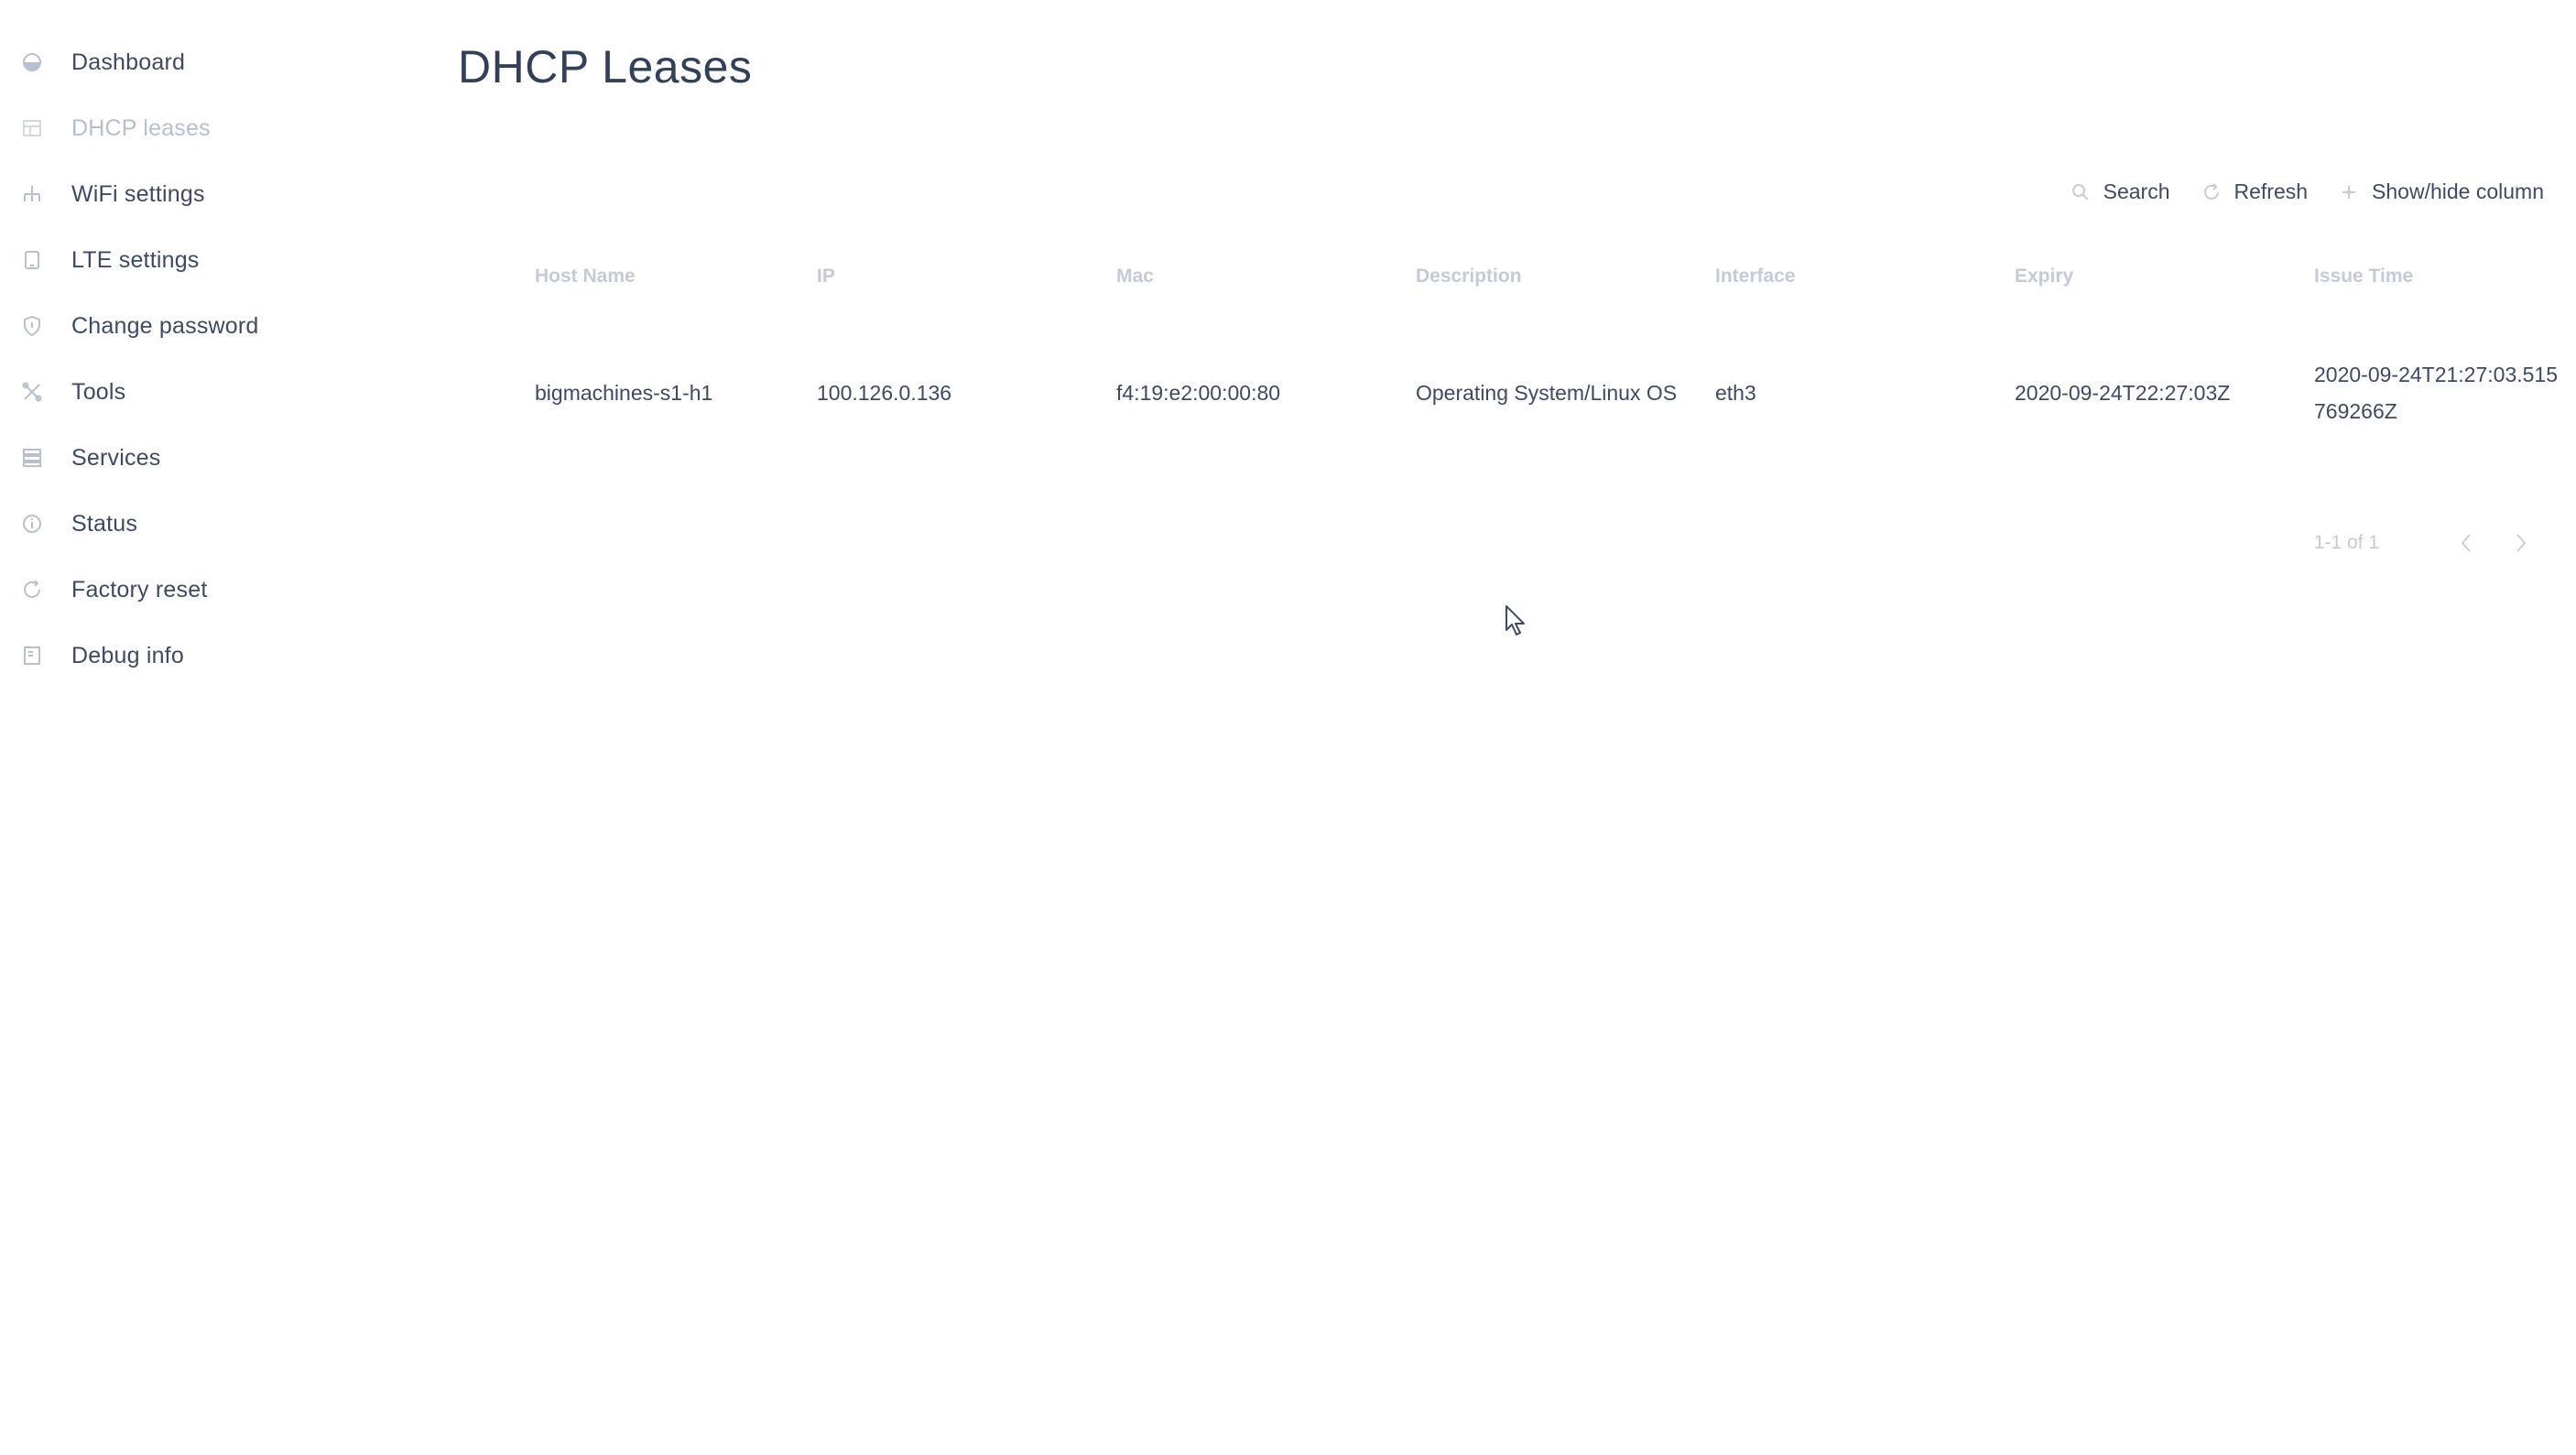 The image size is (2576, 1455). What do you see at coordinates (1865, 277) in the screenshot?
I see `column-header-interface: Interface` at bounding box center [1865, 277].